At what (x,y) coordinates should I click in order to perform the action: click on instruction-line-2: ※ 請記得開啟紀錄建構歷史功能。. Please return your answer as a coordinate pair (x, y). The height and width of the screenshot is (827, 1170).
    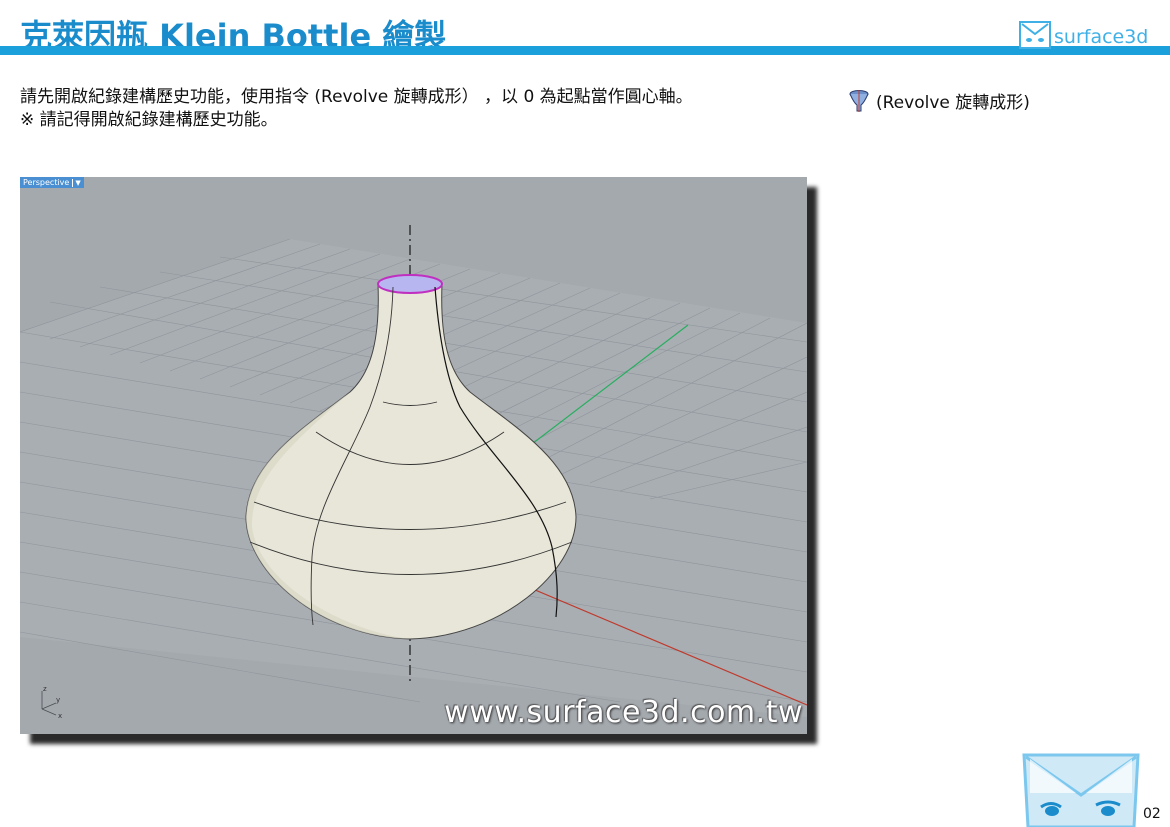
    Looking at the image, I should click on (149, 120).